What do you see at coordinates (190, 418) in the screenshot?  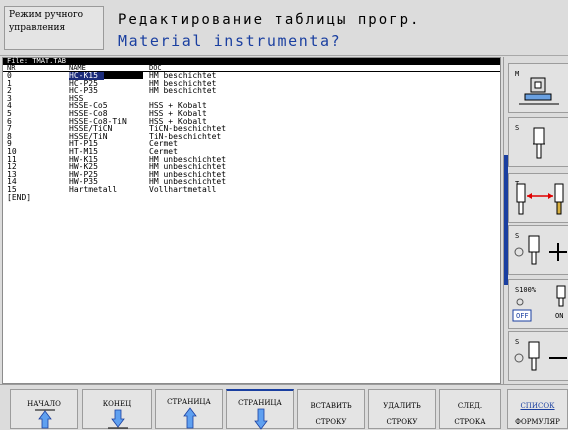 I see `arrow-up-icon` at bounding box center [190, 418].